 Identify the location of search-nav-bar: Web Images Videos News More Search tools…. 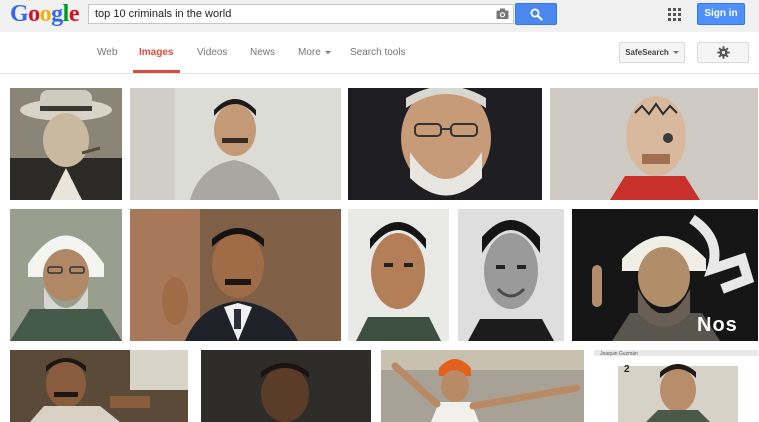
(379, 53).